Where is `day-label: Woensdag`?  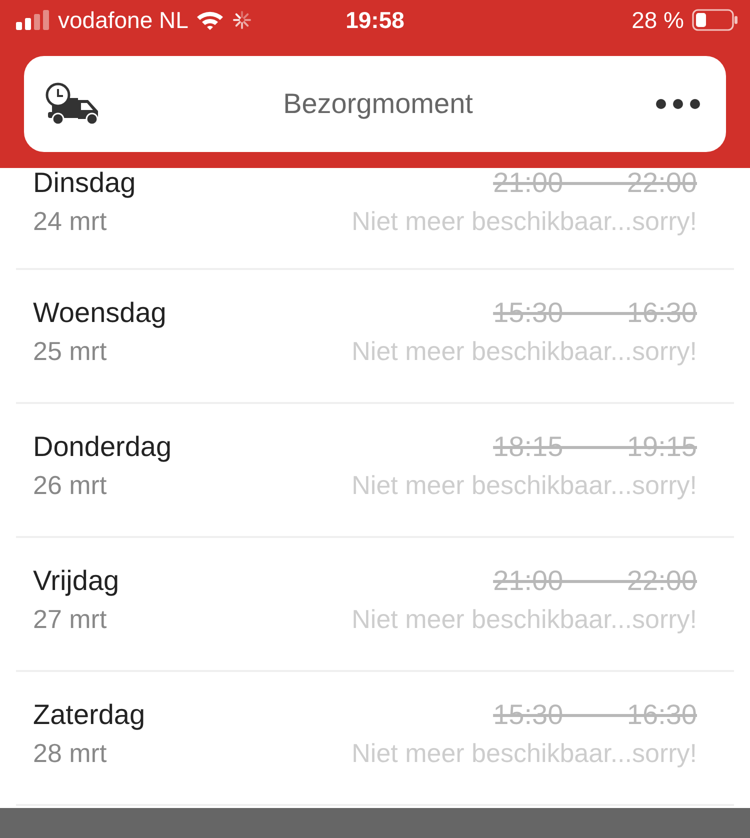
day-label: Woensdag is located at coordinates (99, 313).